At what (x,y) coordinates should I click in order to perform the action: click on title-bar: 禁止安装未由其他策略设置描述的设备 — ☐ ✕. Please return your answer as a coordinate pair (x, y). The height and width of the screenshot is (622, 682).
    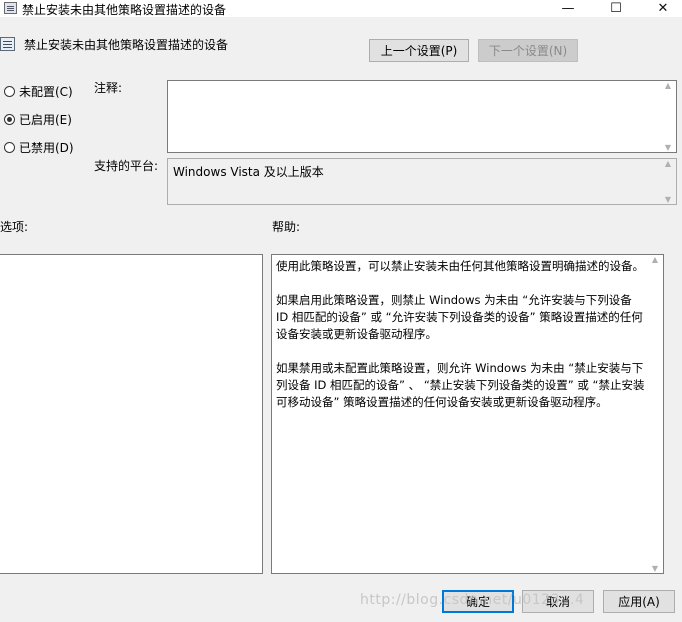
    Looking at the image, I should click on (341, 8).